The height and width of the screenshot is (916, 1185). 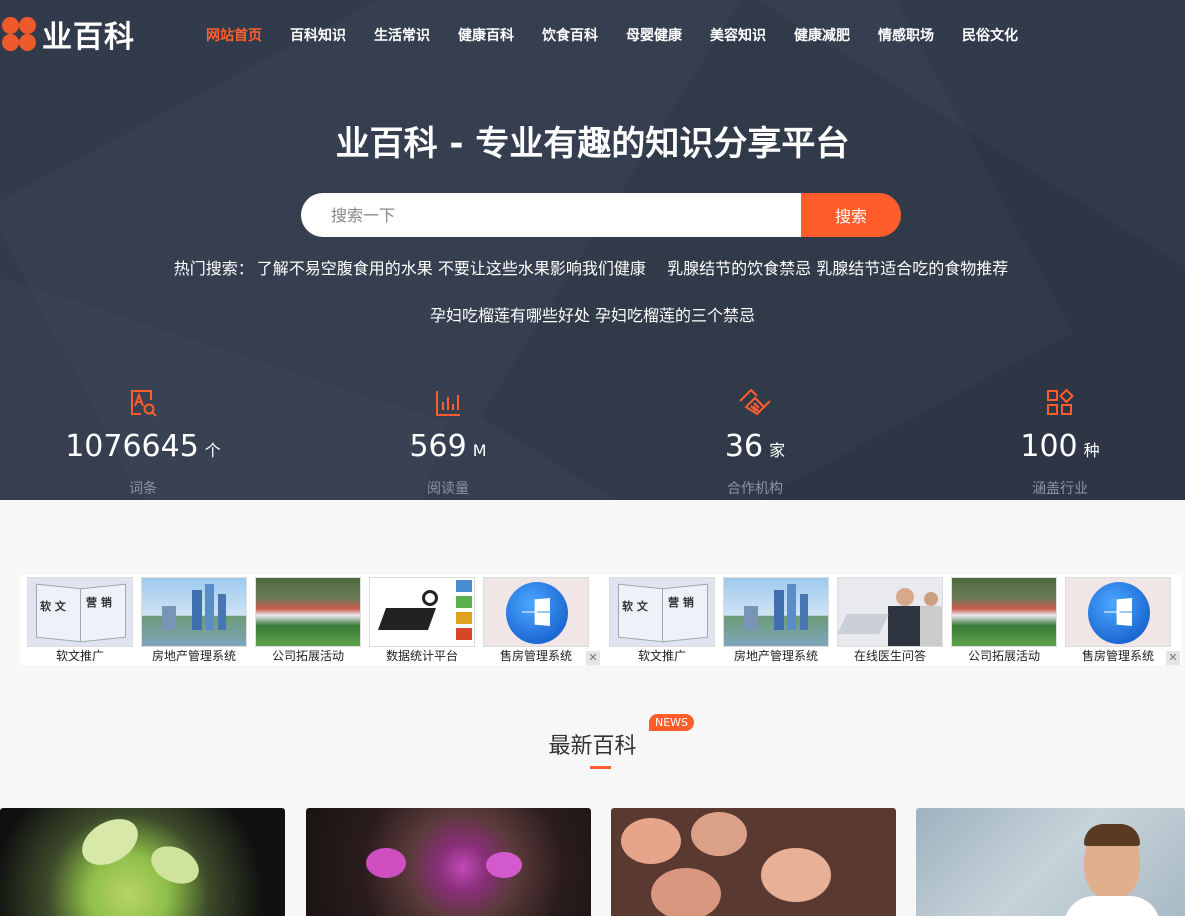 What do you see at coordinates (822, 36) in the screenshot?
I see `nav-item-weight-loss: 健康减肥` at bounding box center [822, 36].